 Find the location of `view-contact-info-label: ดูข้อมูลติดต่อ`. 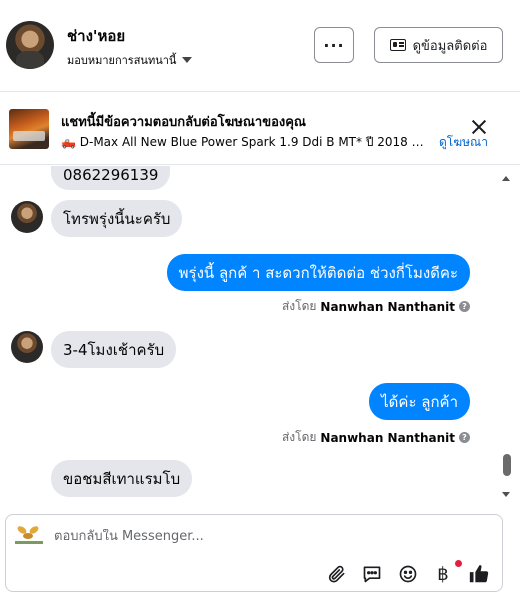

view-contact-info-label: ดูข้อมูลติดต่อ is located at coordinates (450, 46).